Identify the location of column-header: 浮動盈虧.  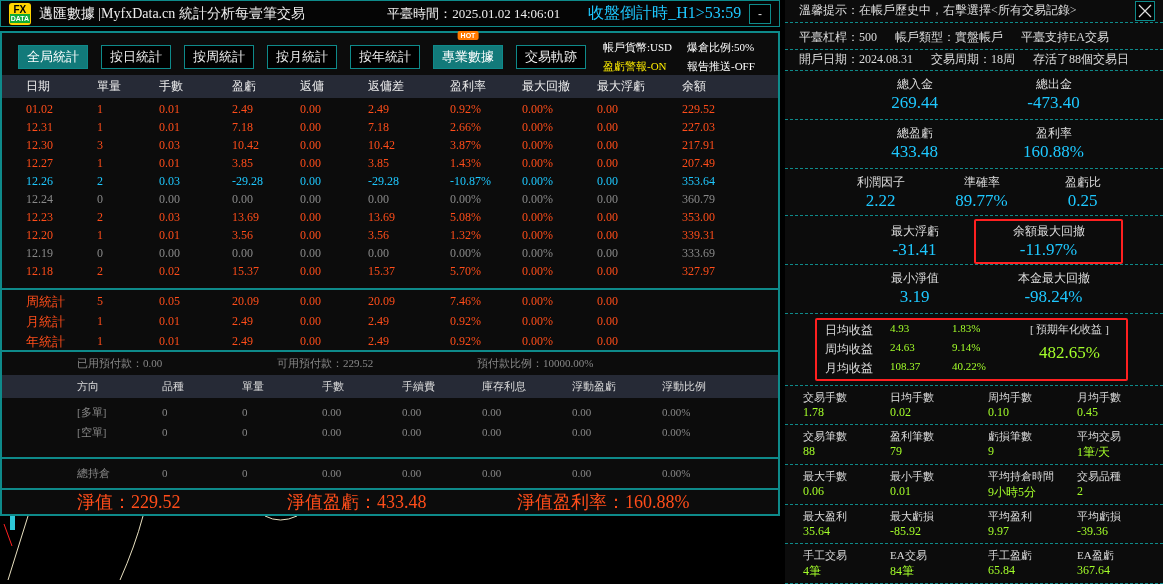
(594, 386).